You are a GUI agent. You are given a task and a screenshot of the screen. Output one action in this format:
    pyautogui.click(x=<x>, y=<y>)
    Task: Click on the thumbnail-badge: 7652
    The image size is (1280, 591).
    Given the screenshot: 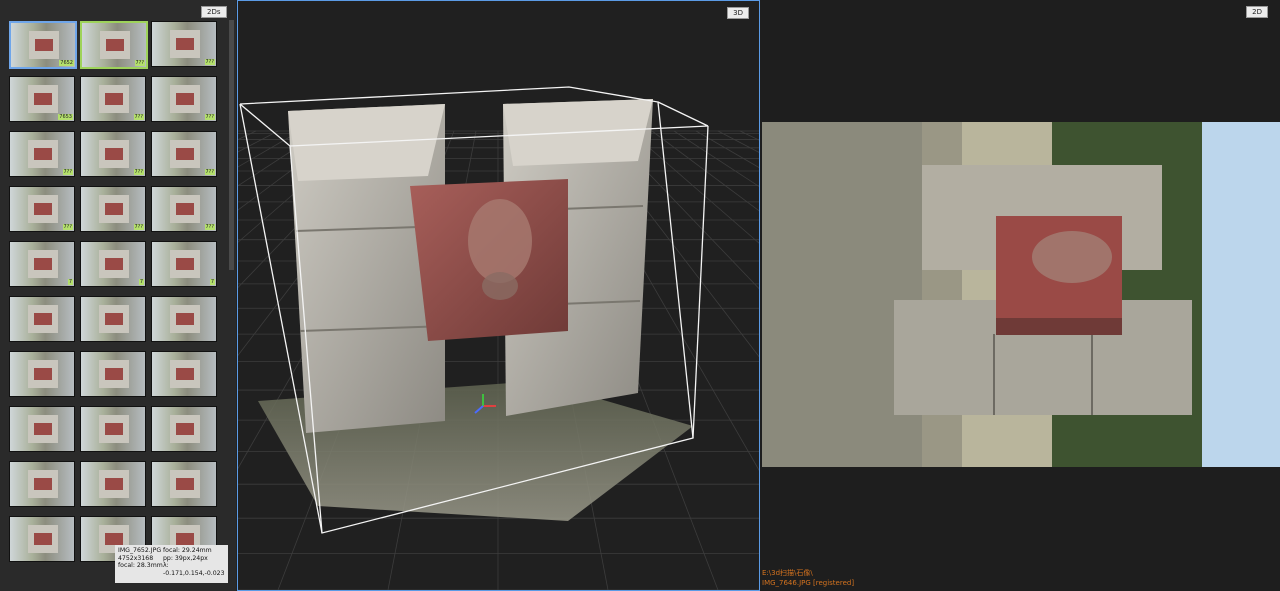 What is the action you would take?
    pyautogui.click(x=66, y=63)
    